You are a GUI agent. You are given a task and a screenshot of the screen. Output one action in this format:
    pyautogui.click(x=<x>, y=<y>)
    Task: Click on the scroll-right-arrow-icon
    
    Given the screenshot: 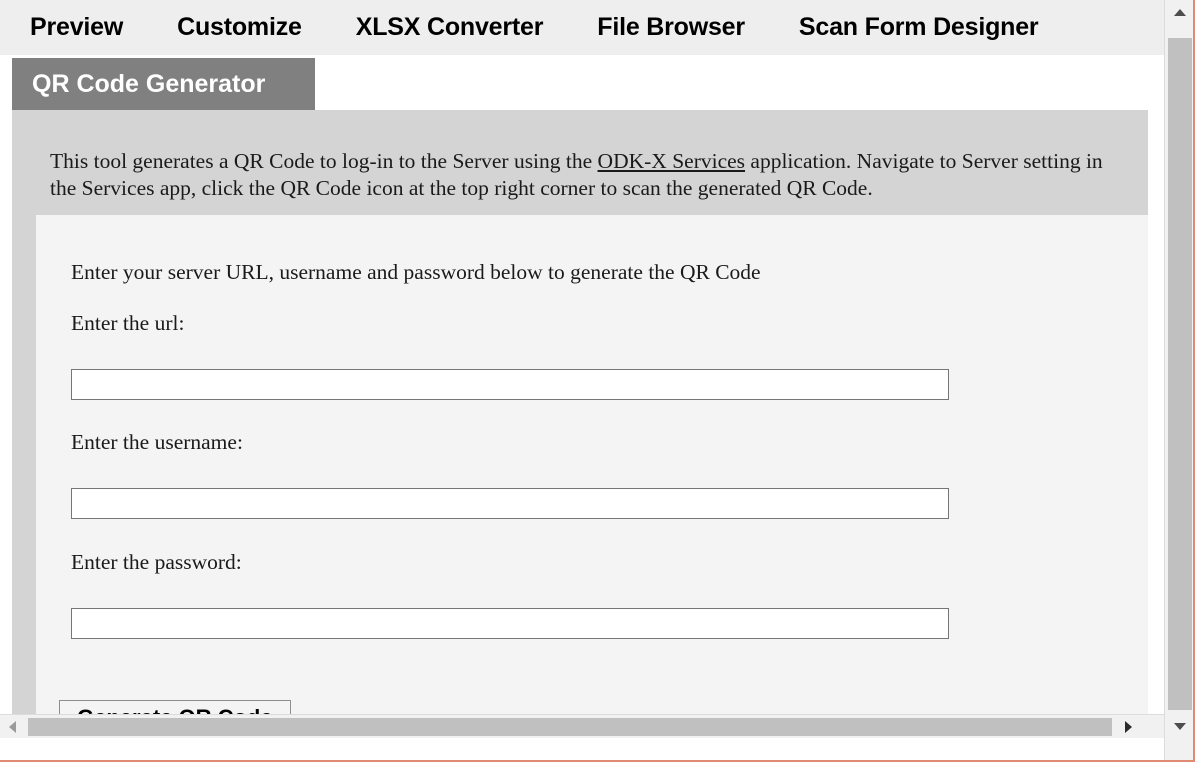 What is the action you would take?
    pyautogui.click(x=1128, y=726)
    